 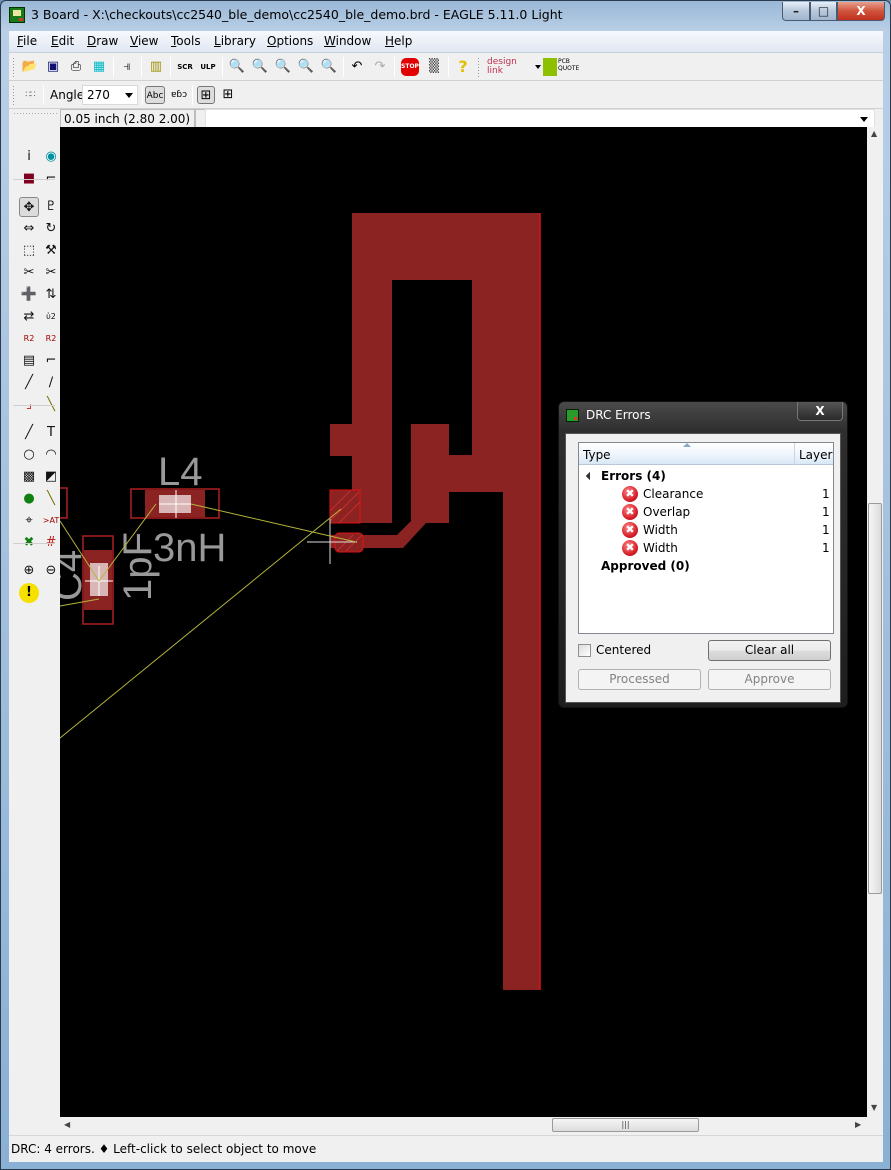 I want to click on vertical-scrollbar: ▲ ▼, so click(x=875, y=622).